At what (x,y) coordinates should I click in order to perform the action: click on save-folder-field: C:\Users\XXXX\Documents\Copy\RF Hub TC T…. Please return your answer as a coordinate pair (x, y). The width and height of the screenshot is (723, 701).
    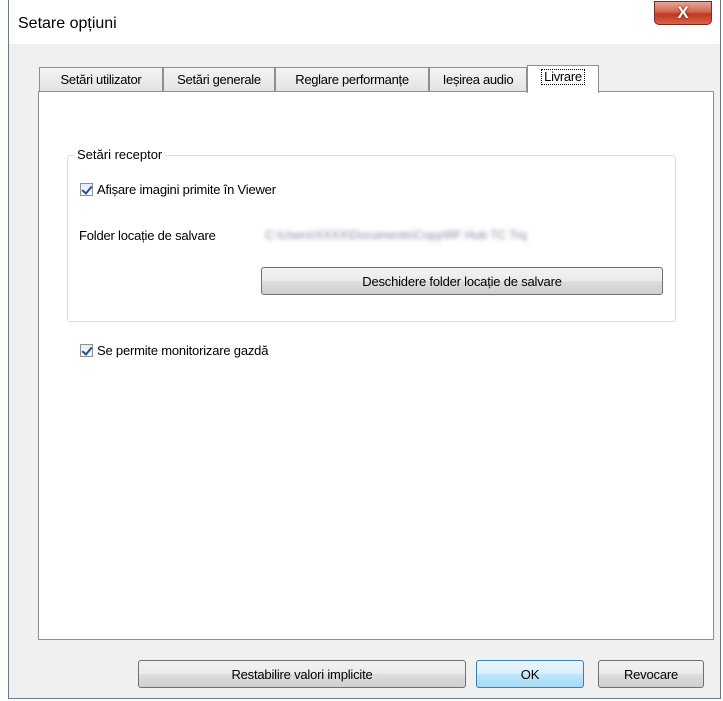
    Looking at the image, I should click on (462, 235).